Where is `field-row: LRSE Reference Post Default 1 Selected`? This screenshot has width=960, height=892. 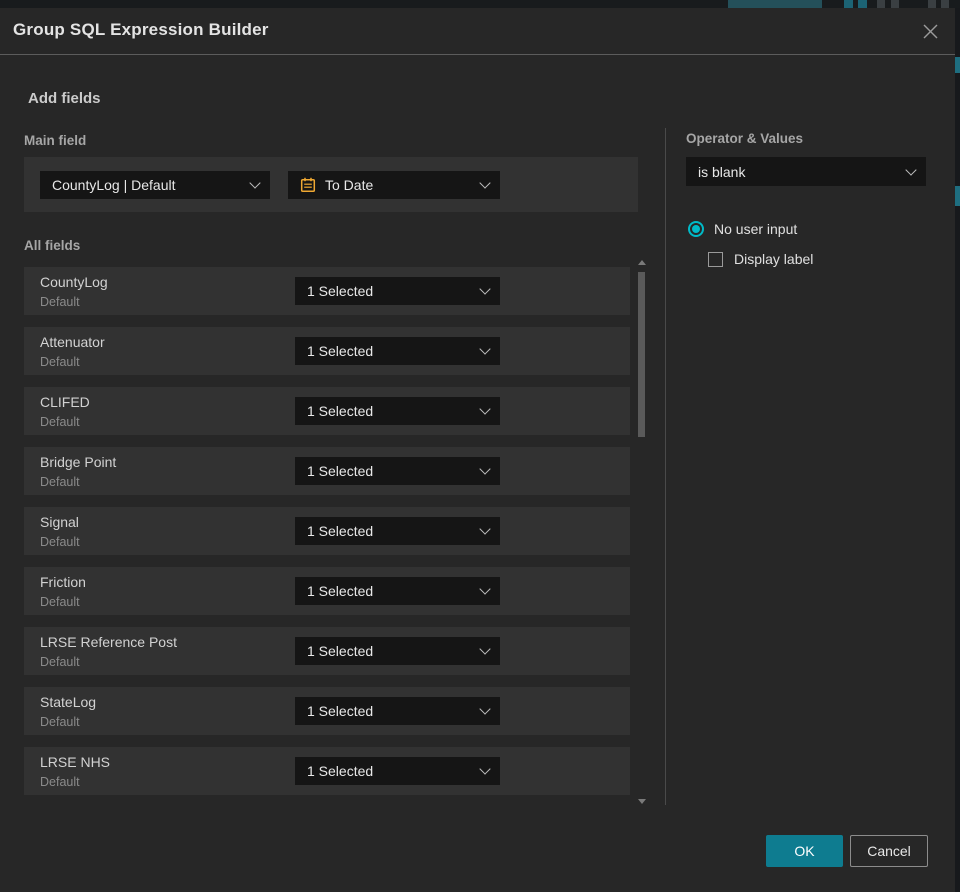
field-row: LRSE Reference Post Default 1 Selected is located at coordinates (327, 651).